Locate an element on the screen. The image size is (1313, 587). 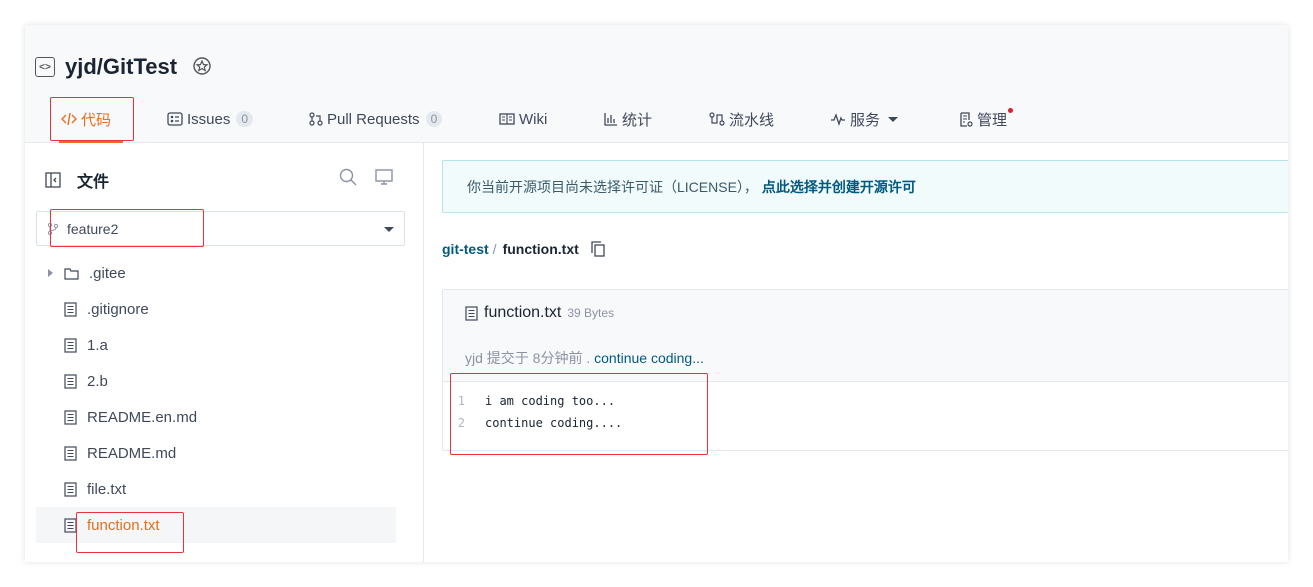
repo-name: yjd/GitTest is located at coordinates (121, 67).